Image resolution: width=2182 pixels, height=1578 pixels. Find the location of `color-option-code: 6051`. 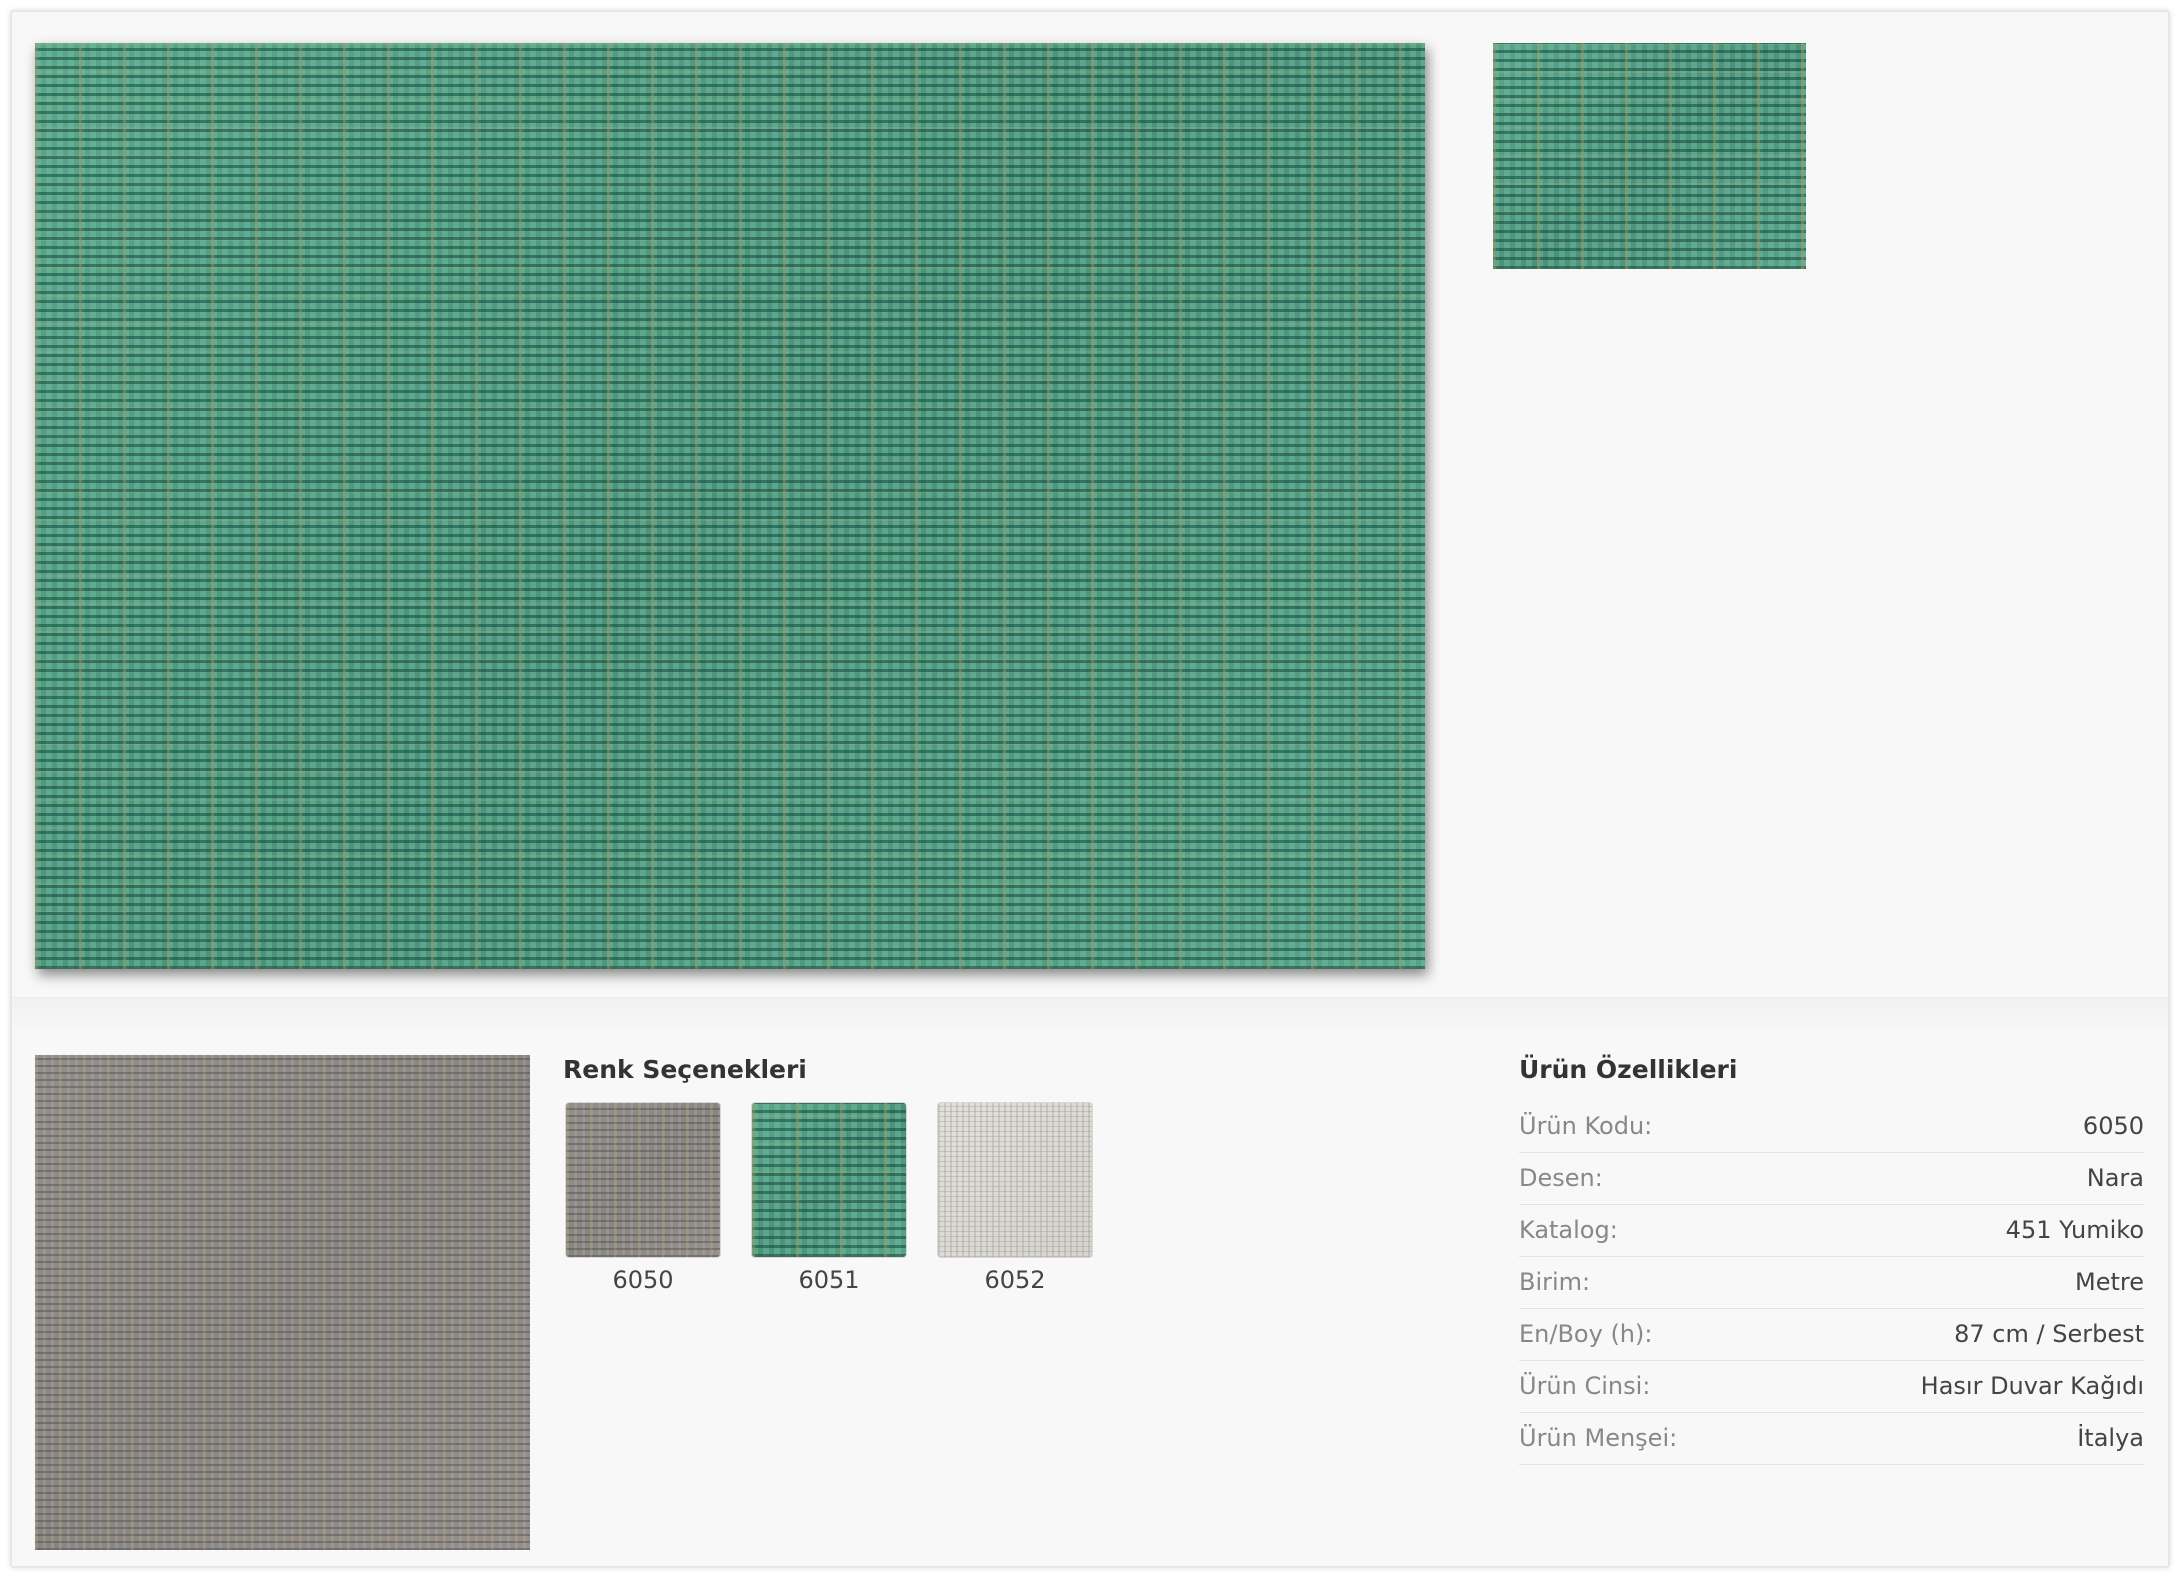

color-option-code: 6051 is located at coordinates (829, 1280).